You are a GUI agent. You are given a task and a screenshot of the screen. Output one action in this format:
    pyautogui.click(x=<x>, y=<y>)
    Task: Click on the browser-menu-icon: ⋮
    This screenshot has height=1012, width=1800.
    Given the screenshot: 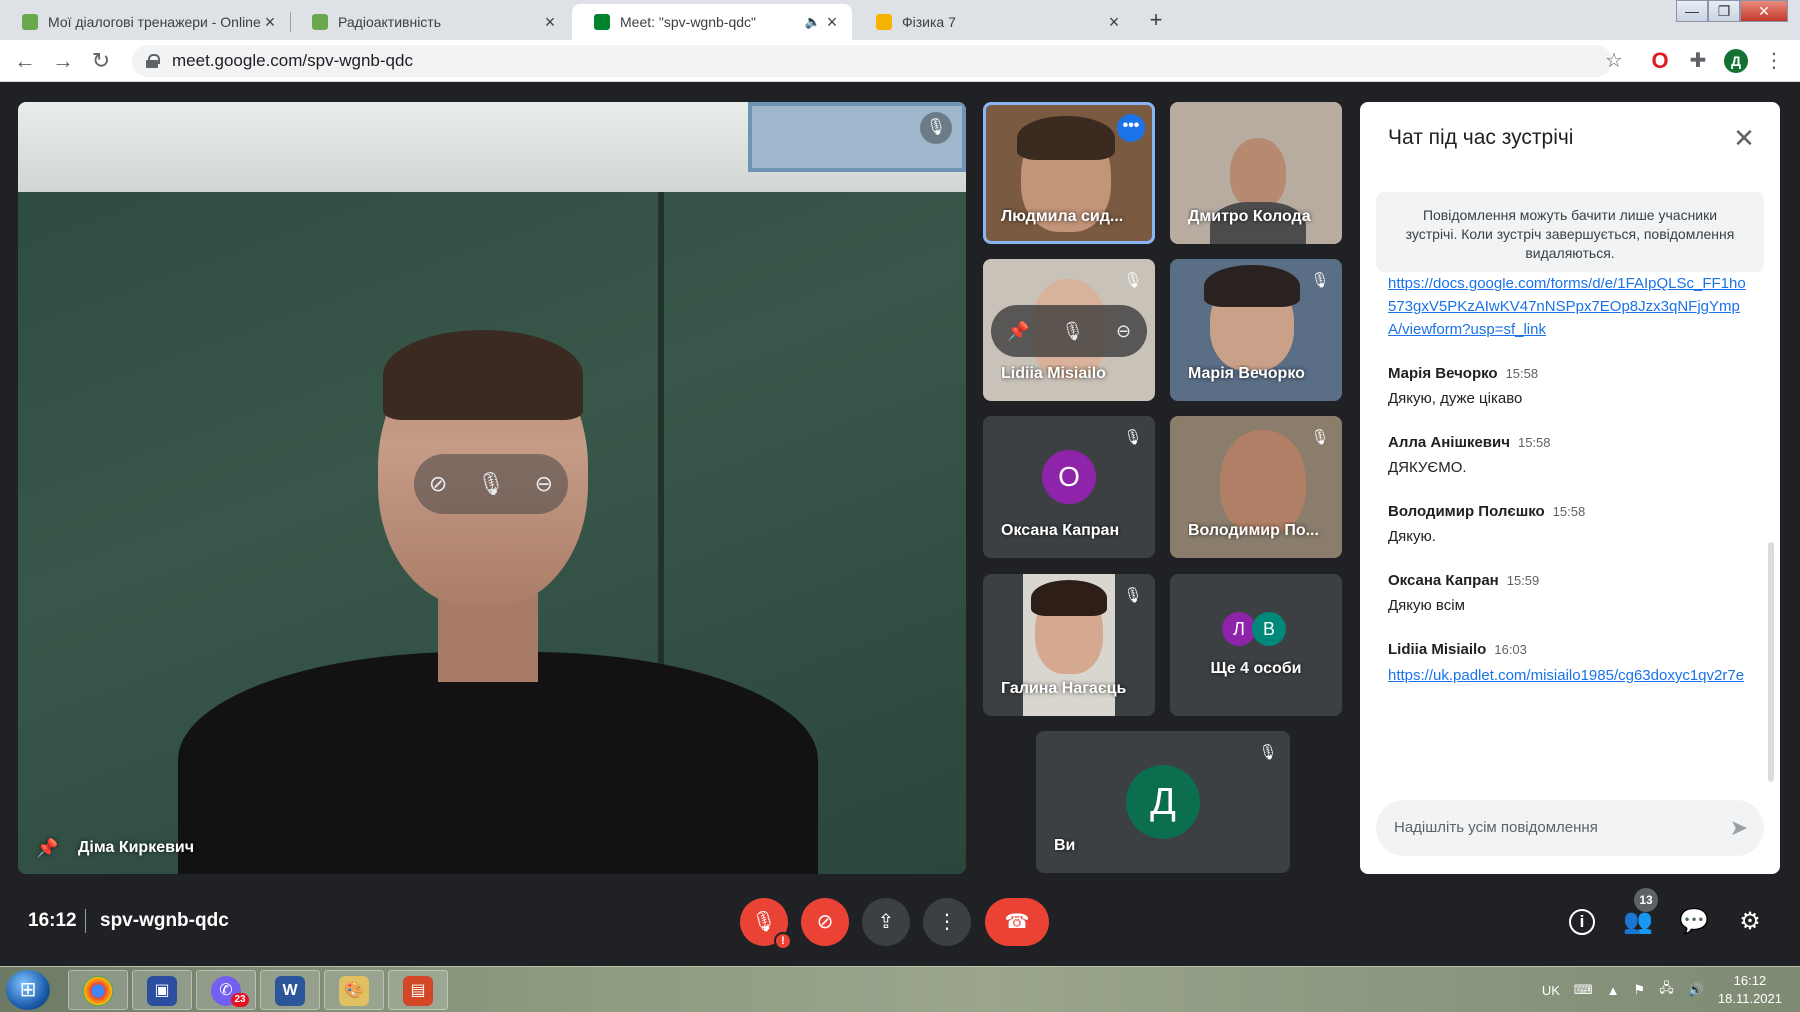 What is the action you would take?
    pyautogui.click(x=1774, y=61)
    